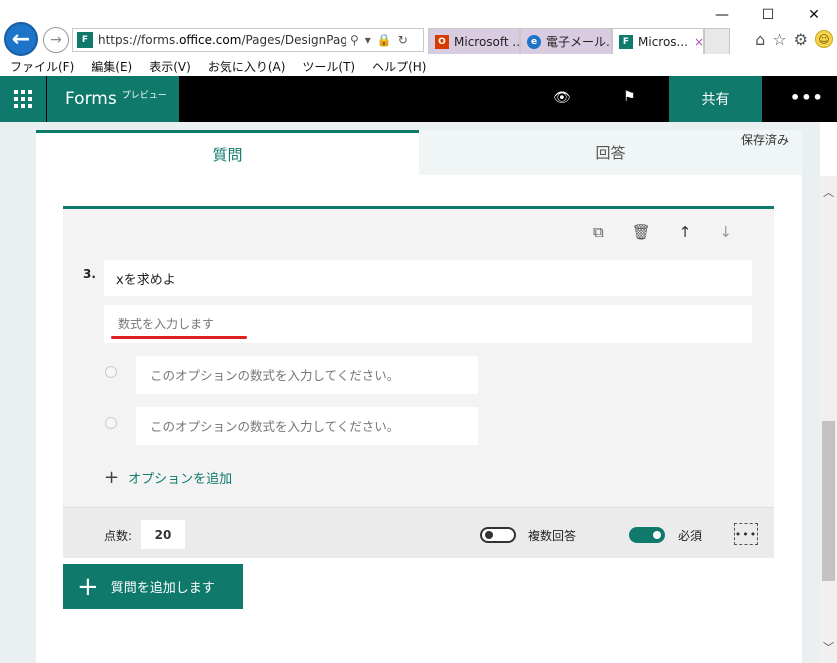  I want to click on url-prefix: https://forms., so click(139, 40).